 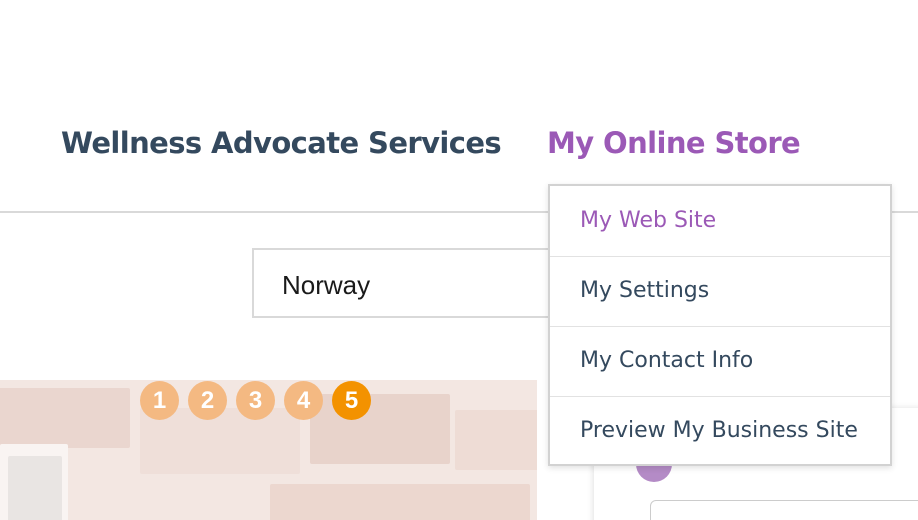 I want to click on slider-page-5: 5, so click(x=351, y=400).